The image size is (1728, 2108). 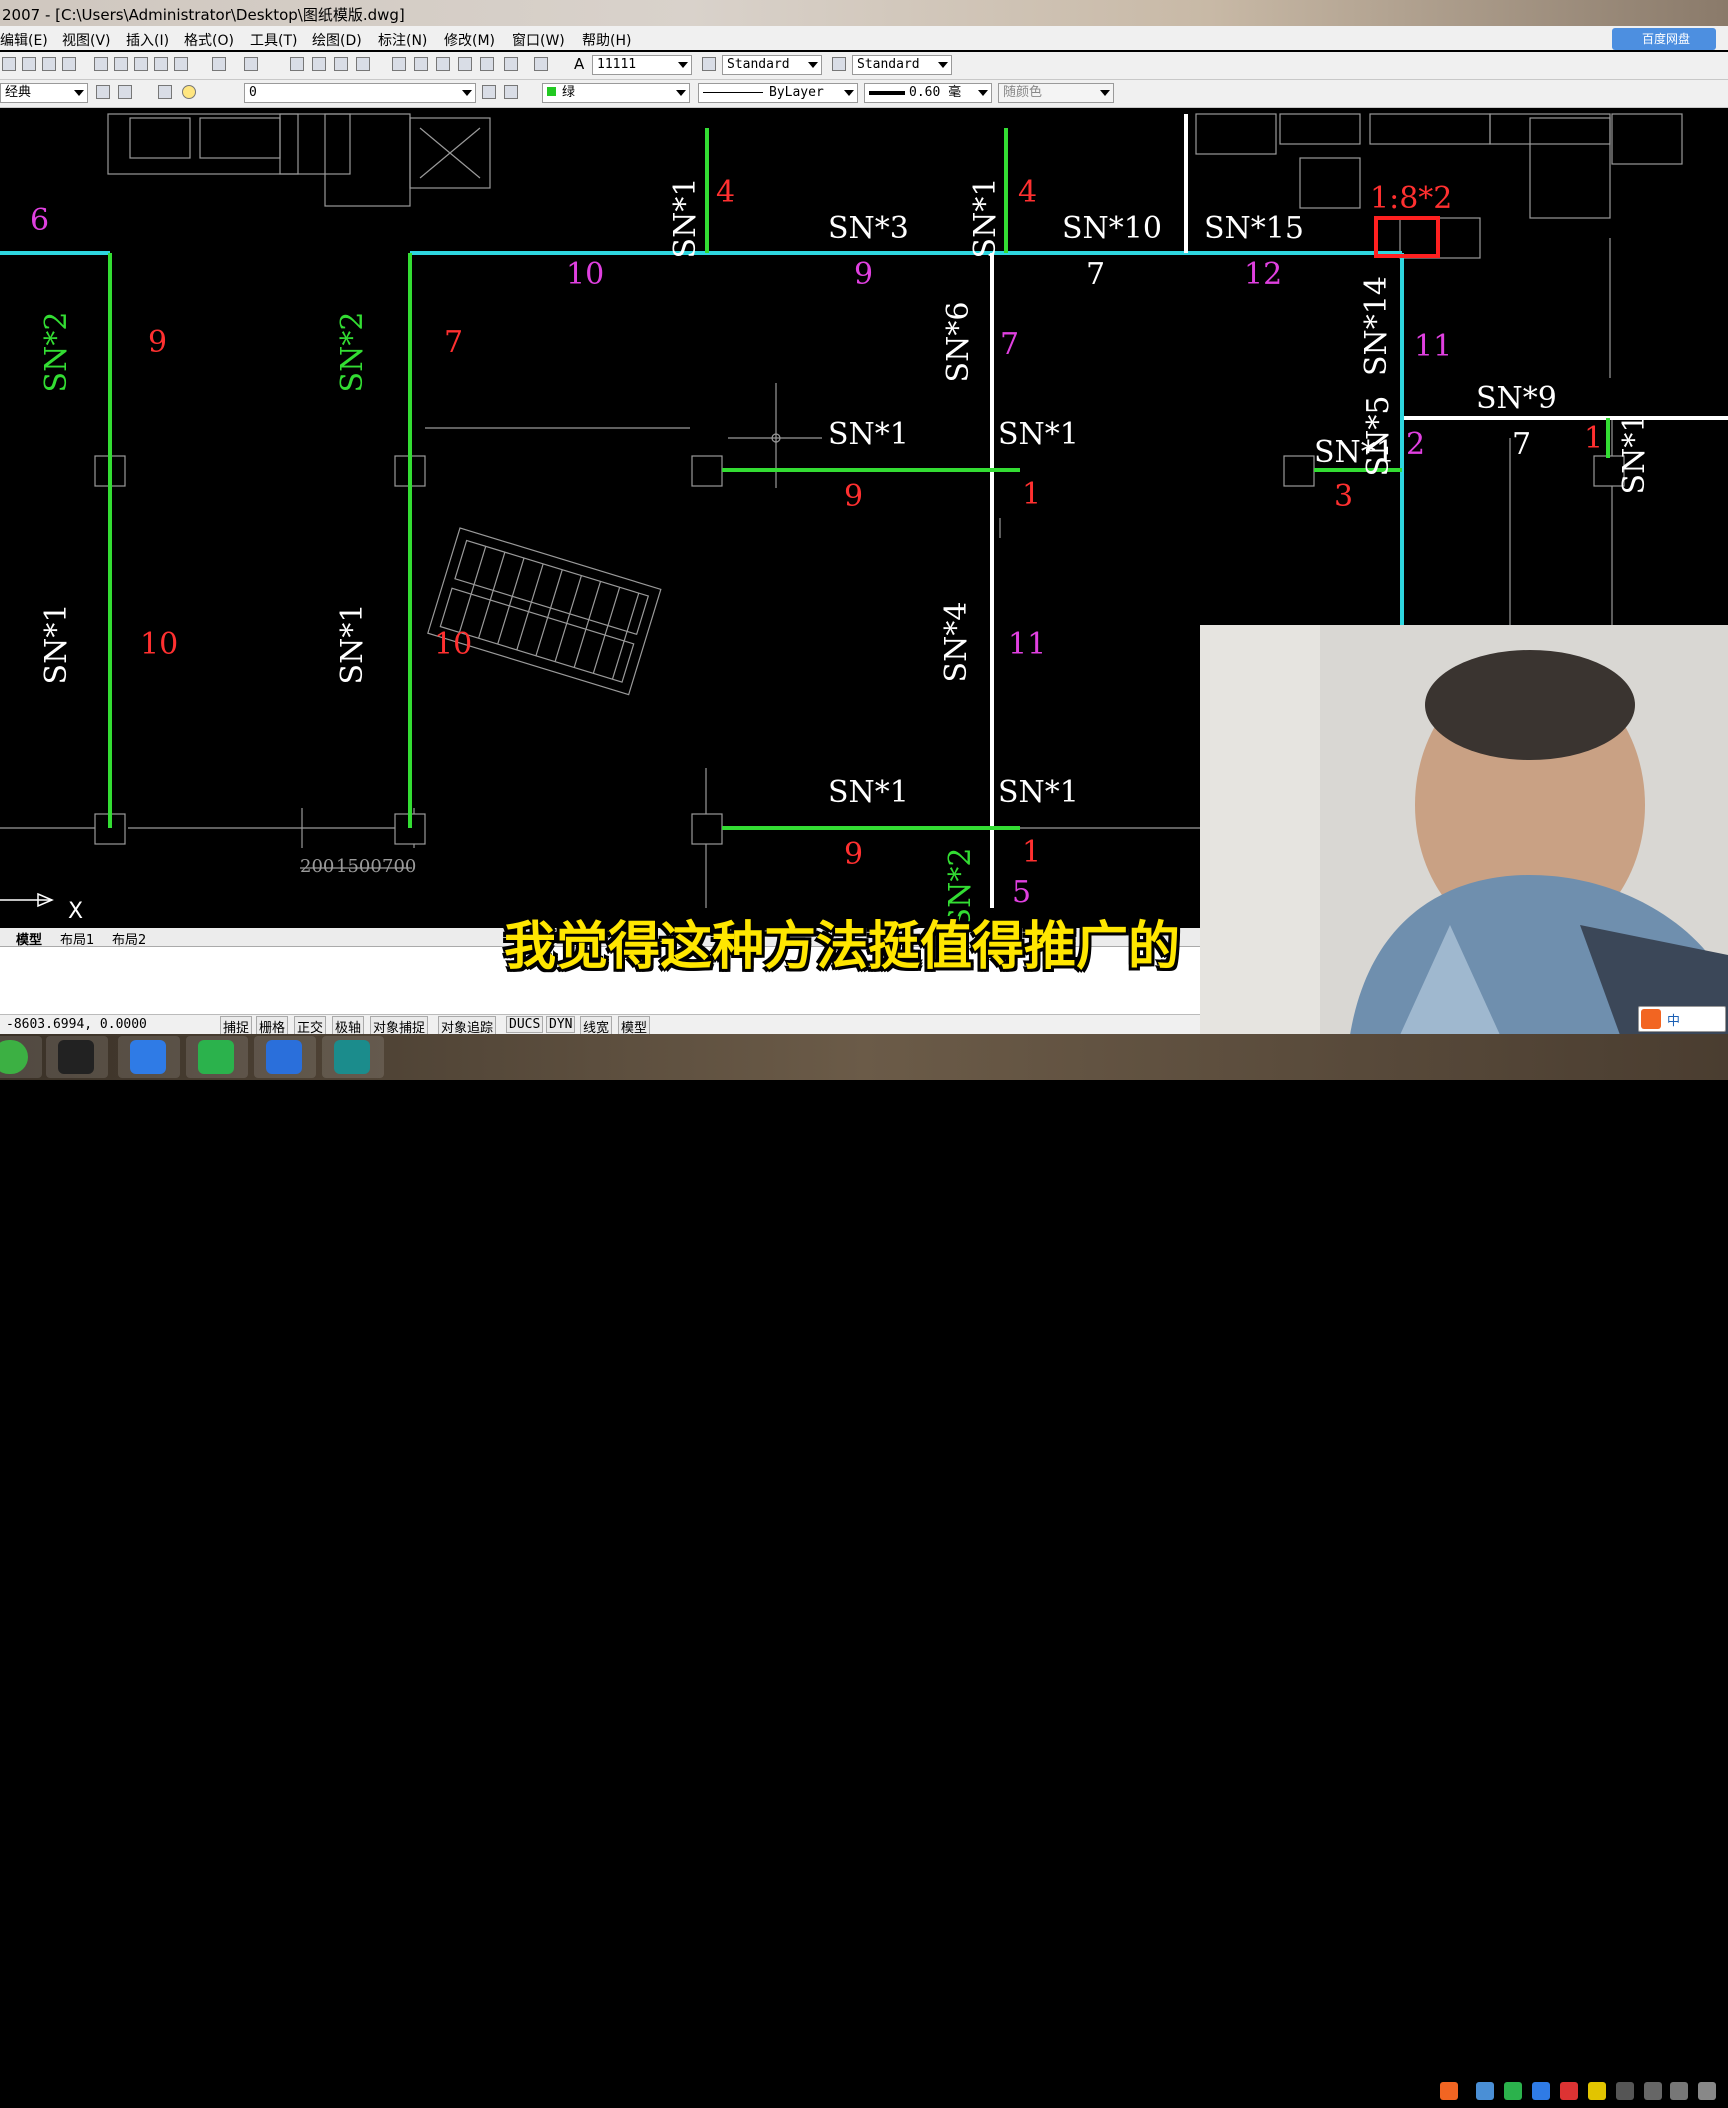 I want to click on taskbar-app-cloud, so click(x=149, y=1057).